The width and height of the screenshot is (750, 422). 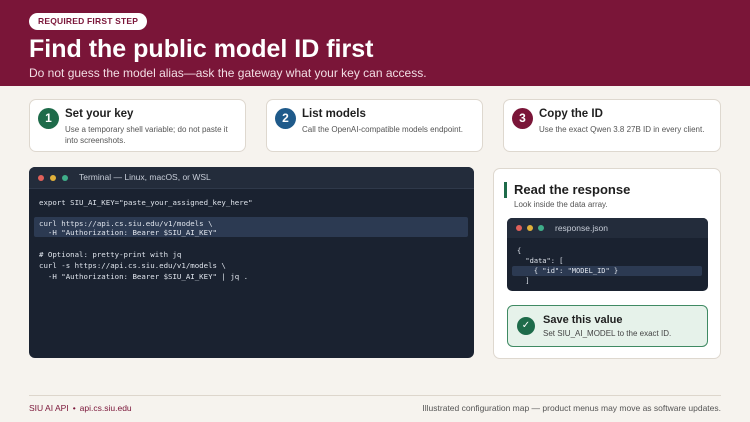 I want to click on save-title: Save this value, so click(x=583, y=320).